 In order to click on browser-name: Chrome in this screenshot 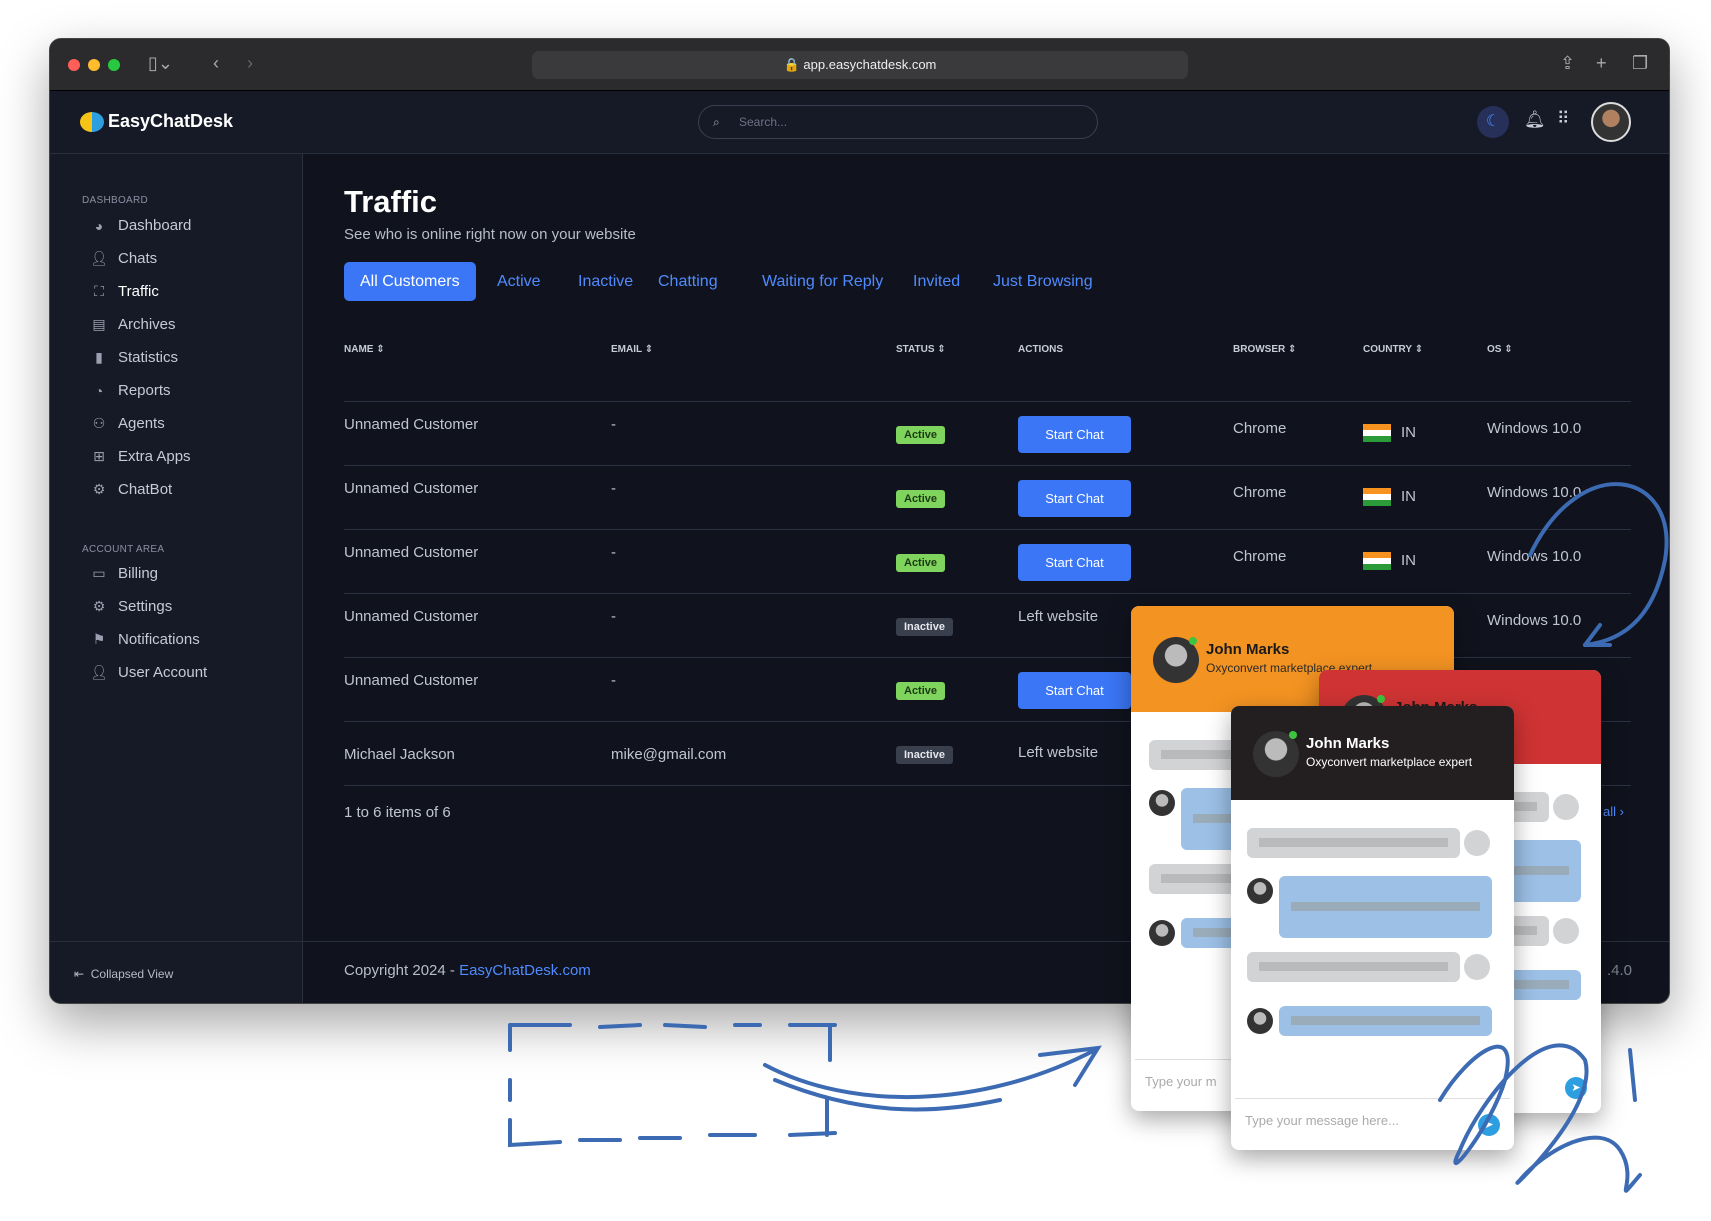, I will do `click(1260, 428)`.